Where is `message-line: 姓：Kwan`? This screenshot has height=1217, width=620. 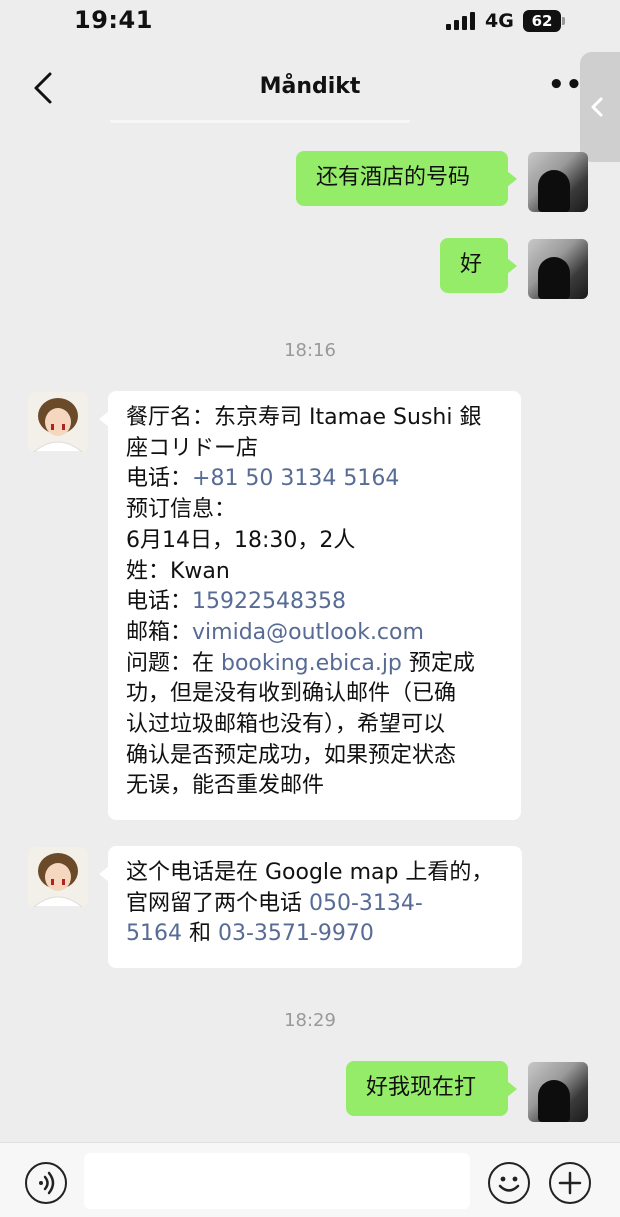
message-line: 姓：Kwan is located at coordinates (178, 571).